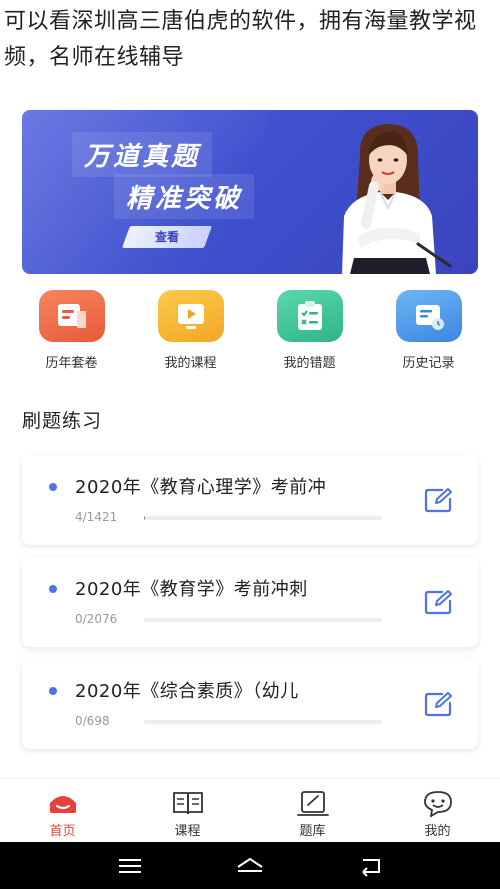 This screenshot has height=889, width=500. I want to click on quick-action-past-papers: 历年套卷, so click(72, 335).